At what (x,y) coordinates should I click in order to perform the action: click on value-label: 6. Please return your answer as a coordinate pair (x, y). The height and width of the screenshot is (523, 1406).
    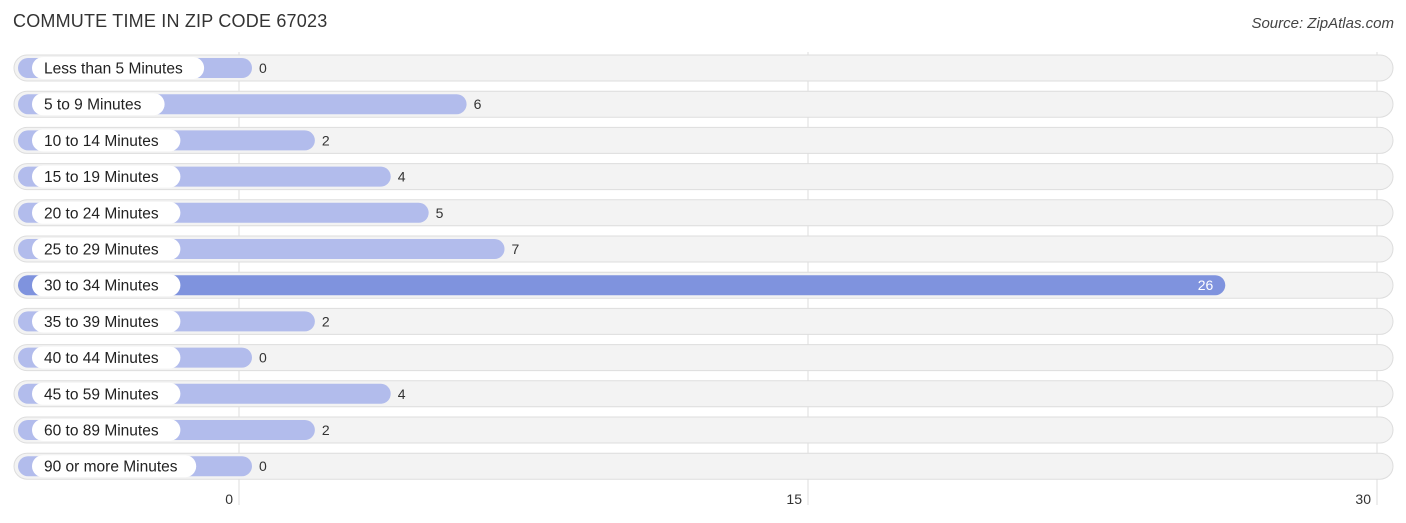
    Looking at the image, I should click on (478, 104).